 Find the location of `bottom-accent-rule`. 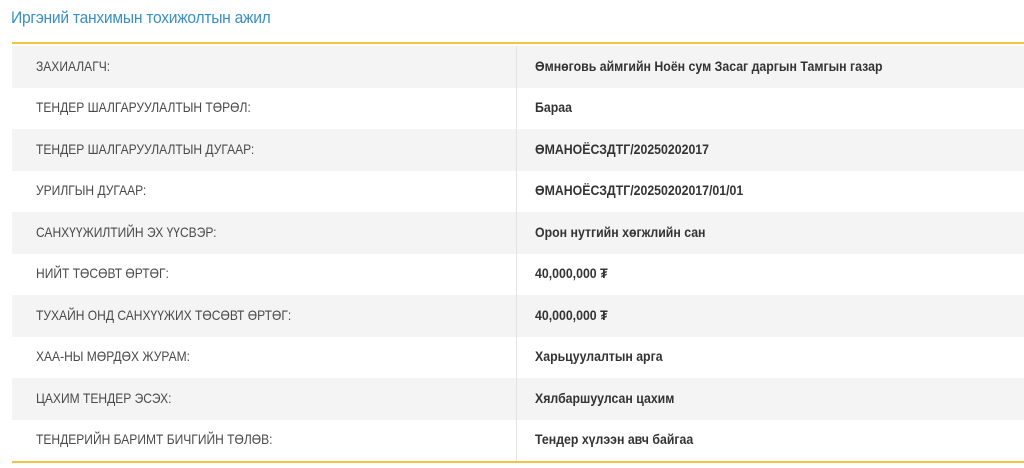

bottom-accent-rule is located at coordinates (518, 462).